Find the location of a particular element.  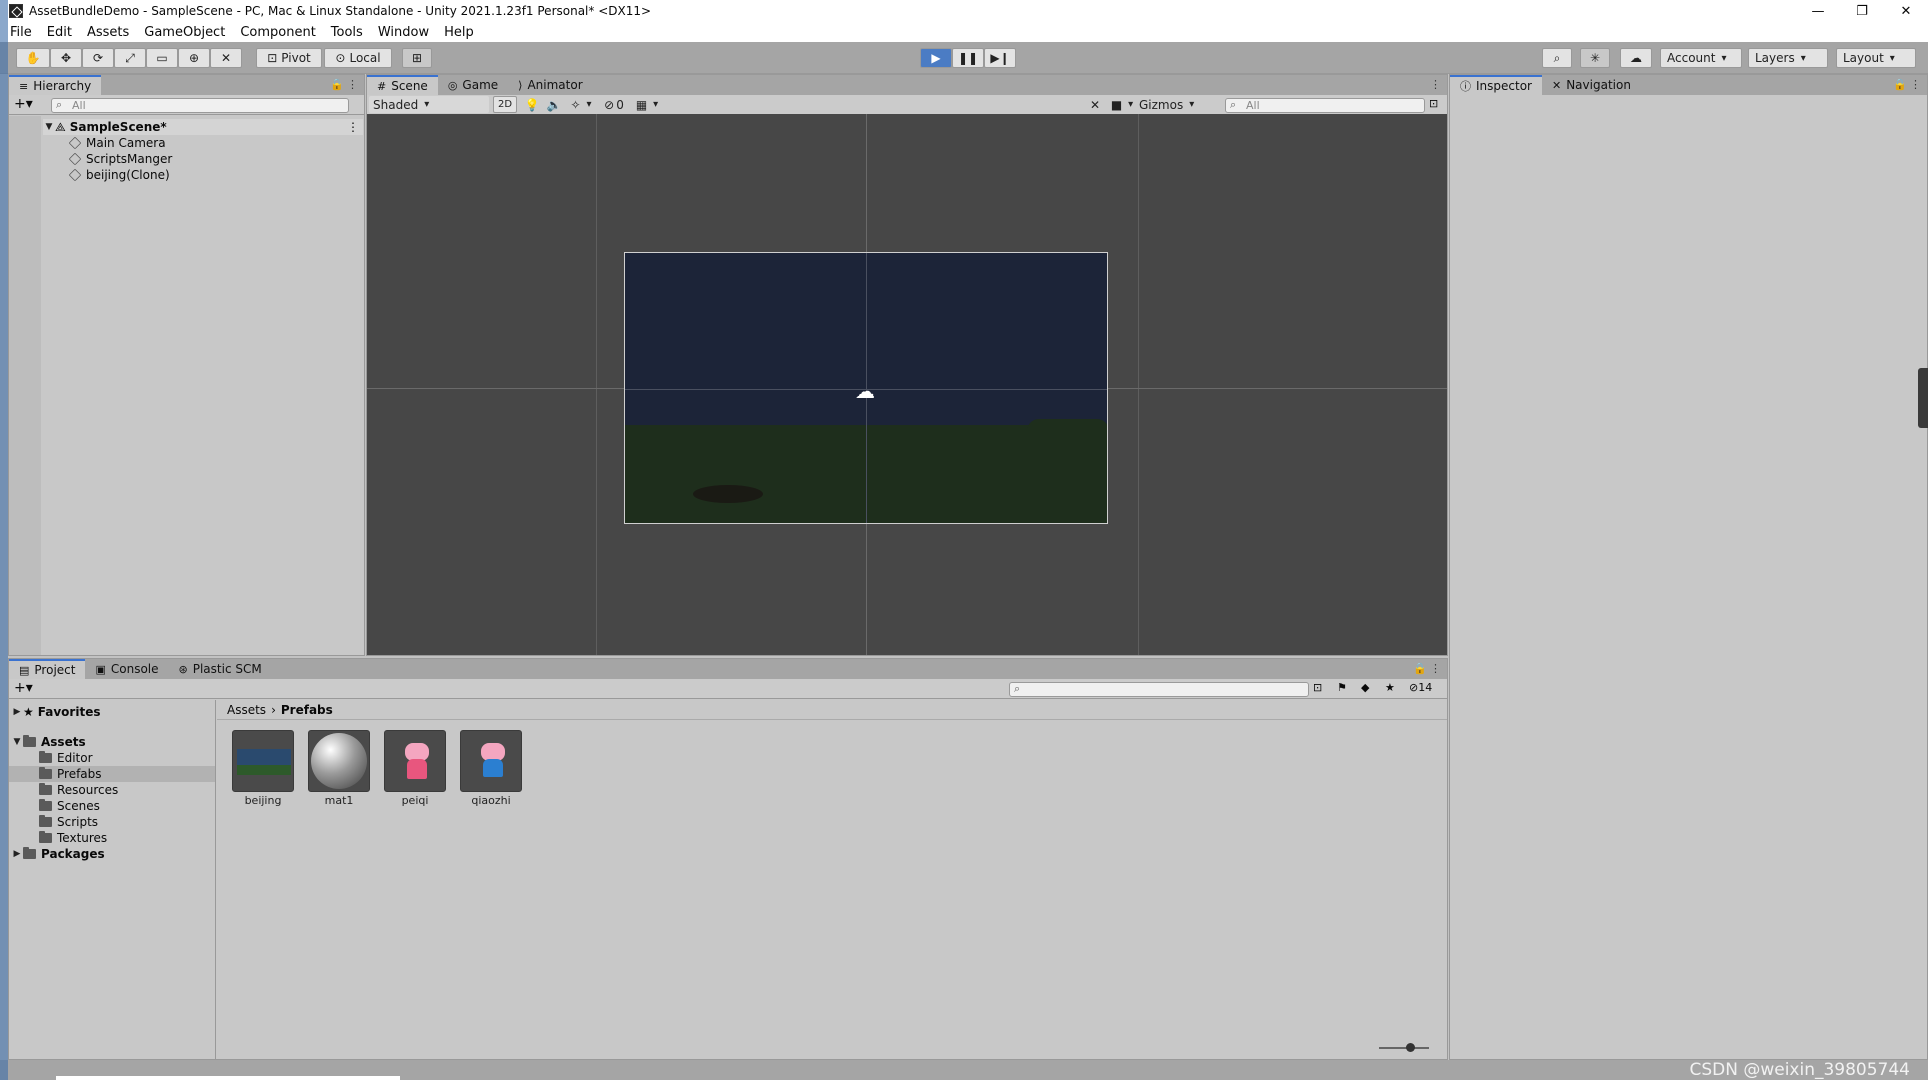

local-toggle: ⊙ Local is located at coordinates (358, 58).